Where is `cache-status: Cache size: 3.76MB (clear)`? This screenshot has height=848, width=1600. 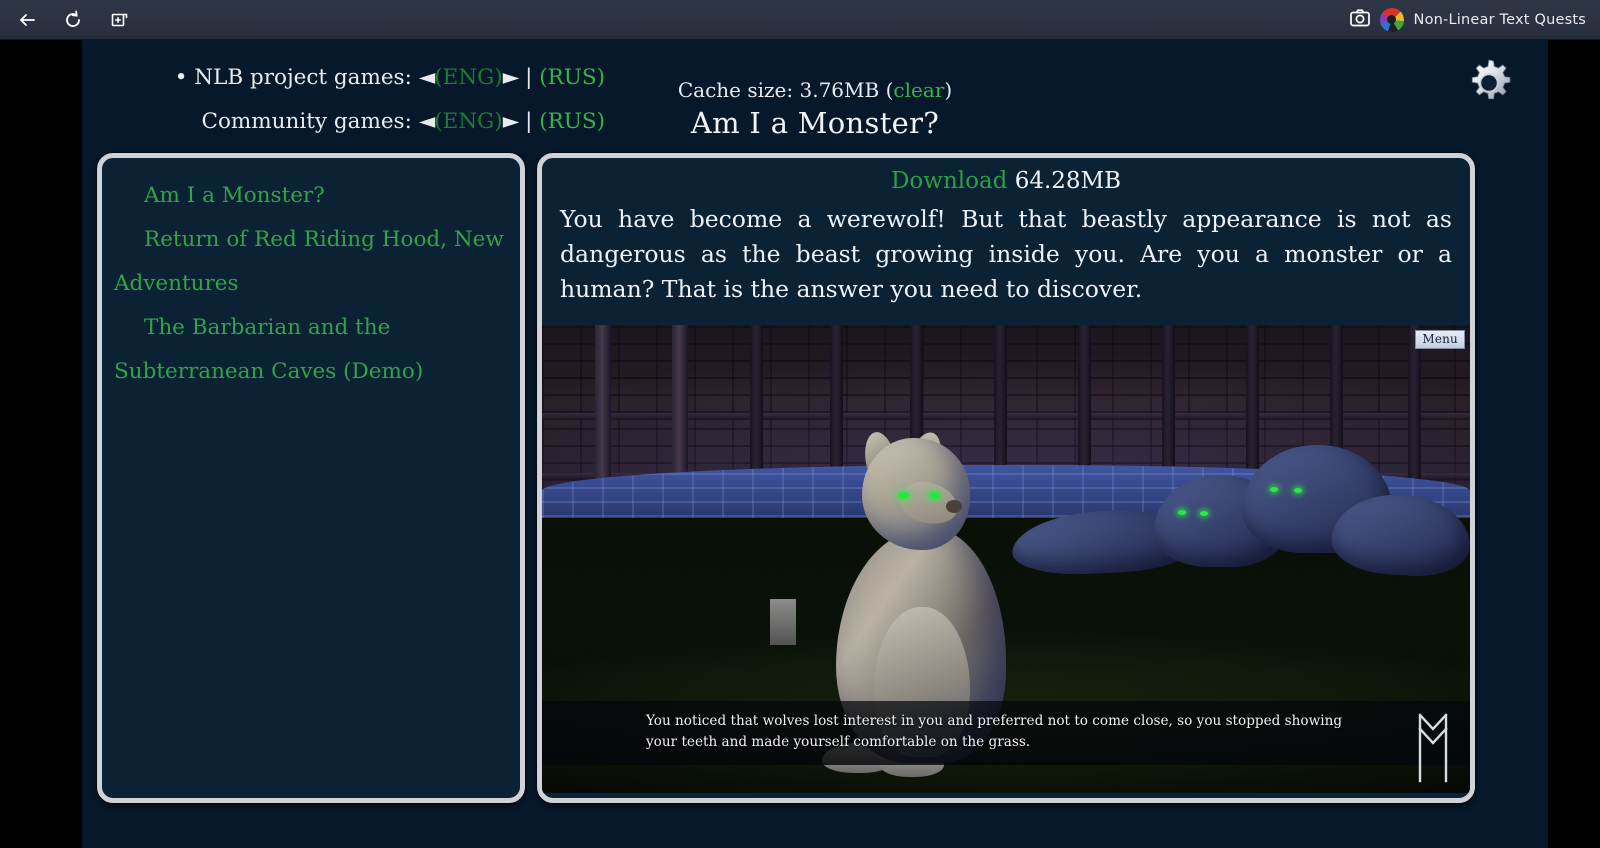 cache-status: Cache size: 3.76MB (clear) is located at coordinates (815, 90).